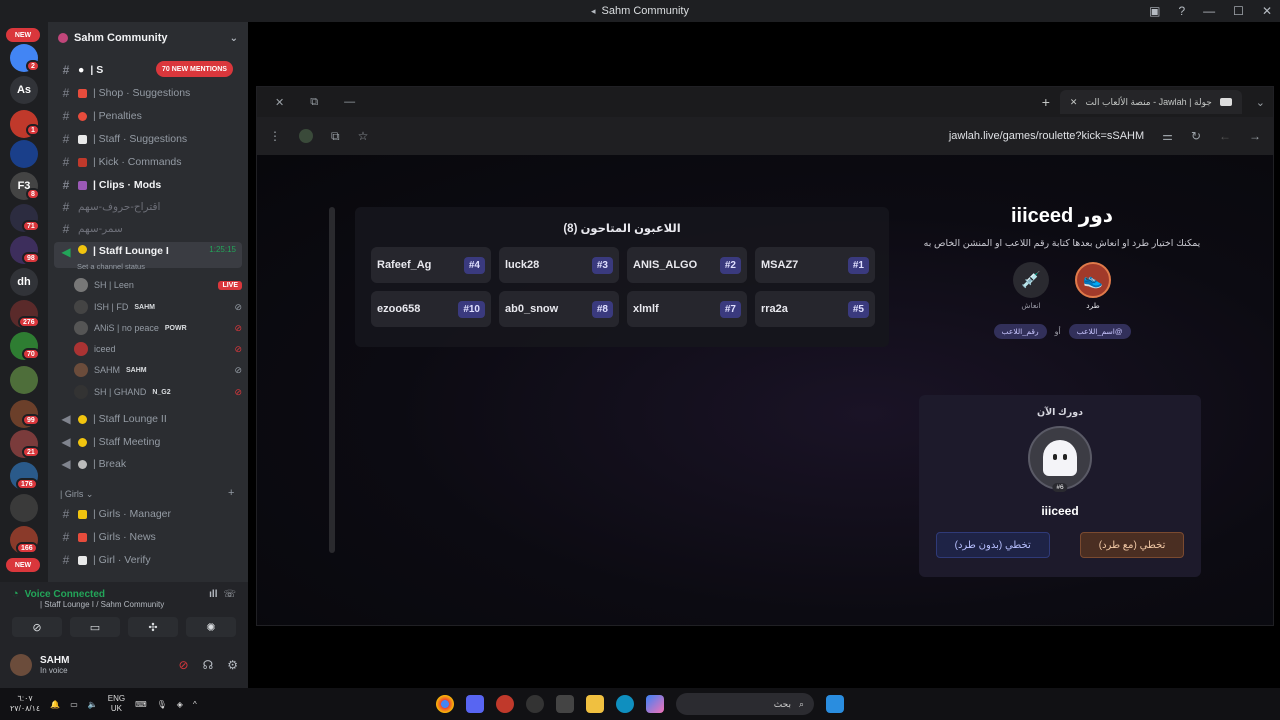 The width and height of the screenshot is (1280, 720). Describe the element at coordinates (21, 665) in the screenshot. I see `avatar` at that location.